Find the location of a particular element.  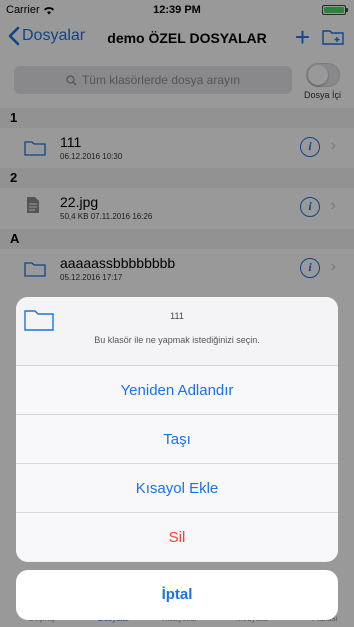

add-shortcut-button: Kısayol Ekle is located at coordinates (177, 487).